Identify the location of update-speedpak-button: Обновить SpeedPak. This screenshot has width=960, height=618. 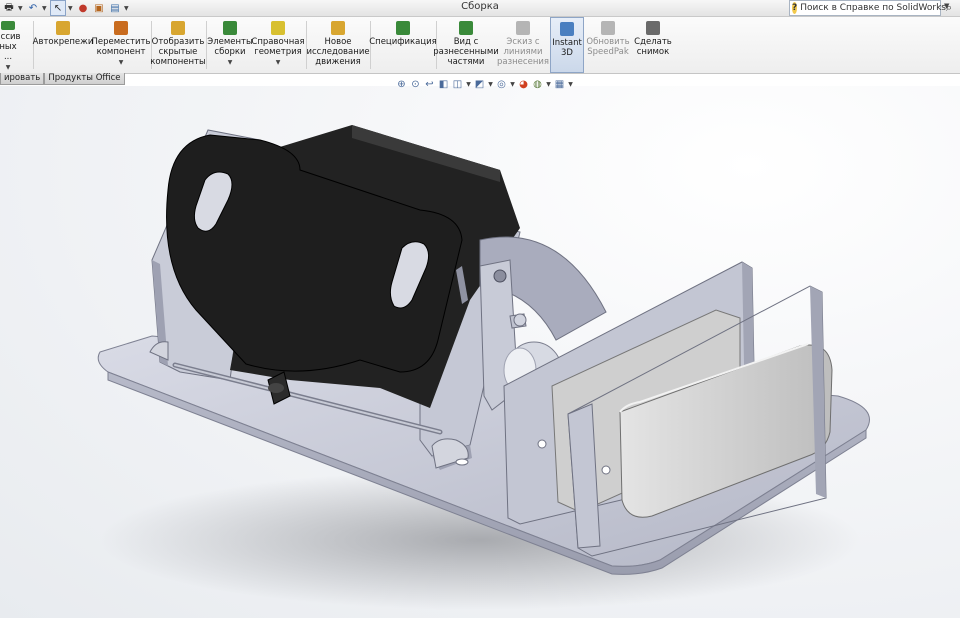
(608, 45).